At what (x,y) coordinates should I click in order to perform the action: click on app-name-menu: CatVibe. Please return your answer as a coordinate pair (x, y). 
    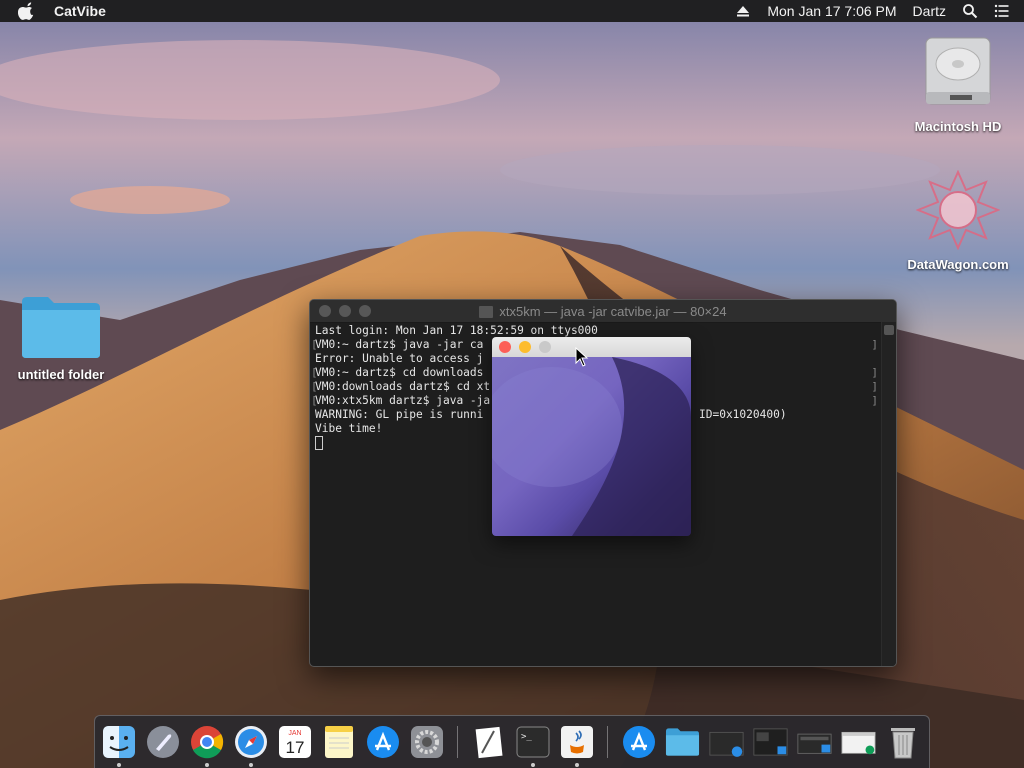
    Looking at the image, I should click on (80, 11).